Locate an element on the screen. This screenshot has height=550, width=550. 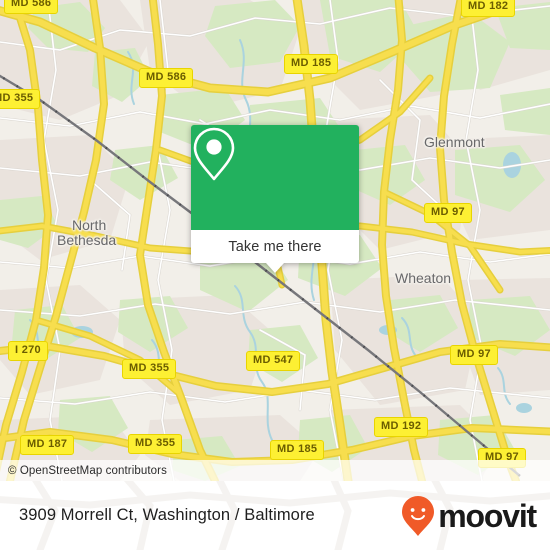
map-attribution-bar: © OpenStreetMap contributors is located at coordinates (275, 470).